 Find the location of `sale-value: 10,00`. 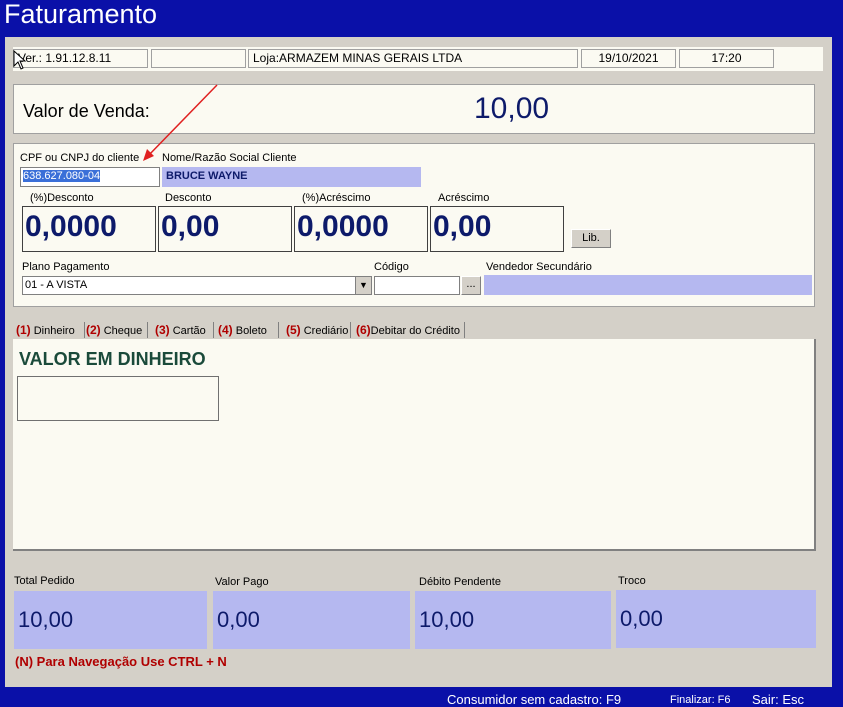

sale-value: 10,00 is located at coordinates (512, 108).